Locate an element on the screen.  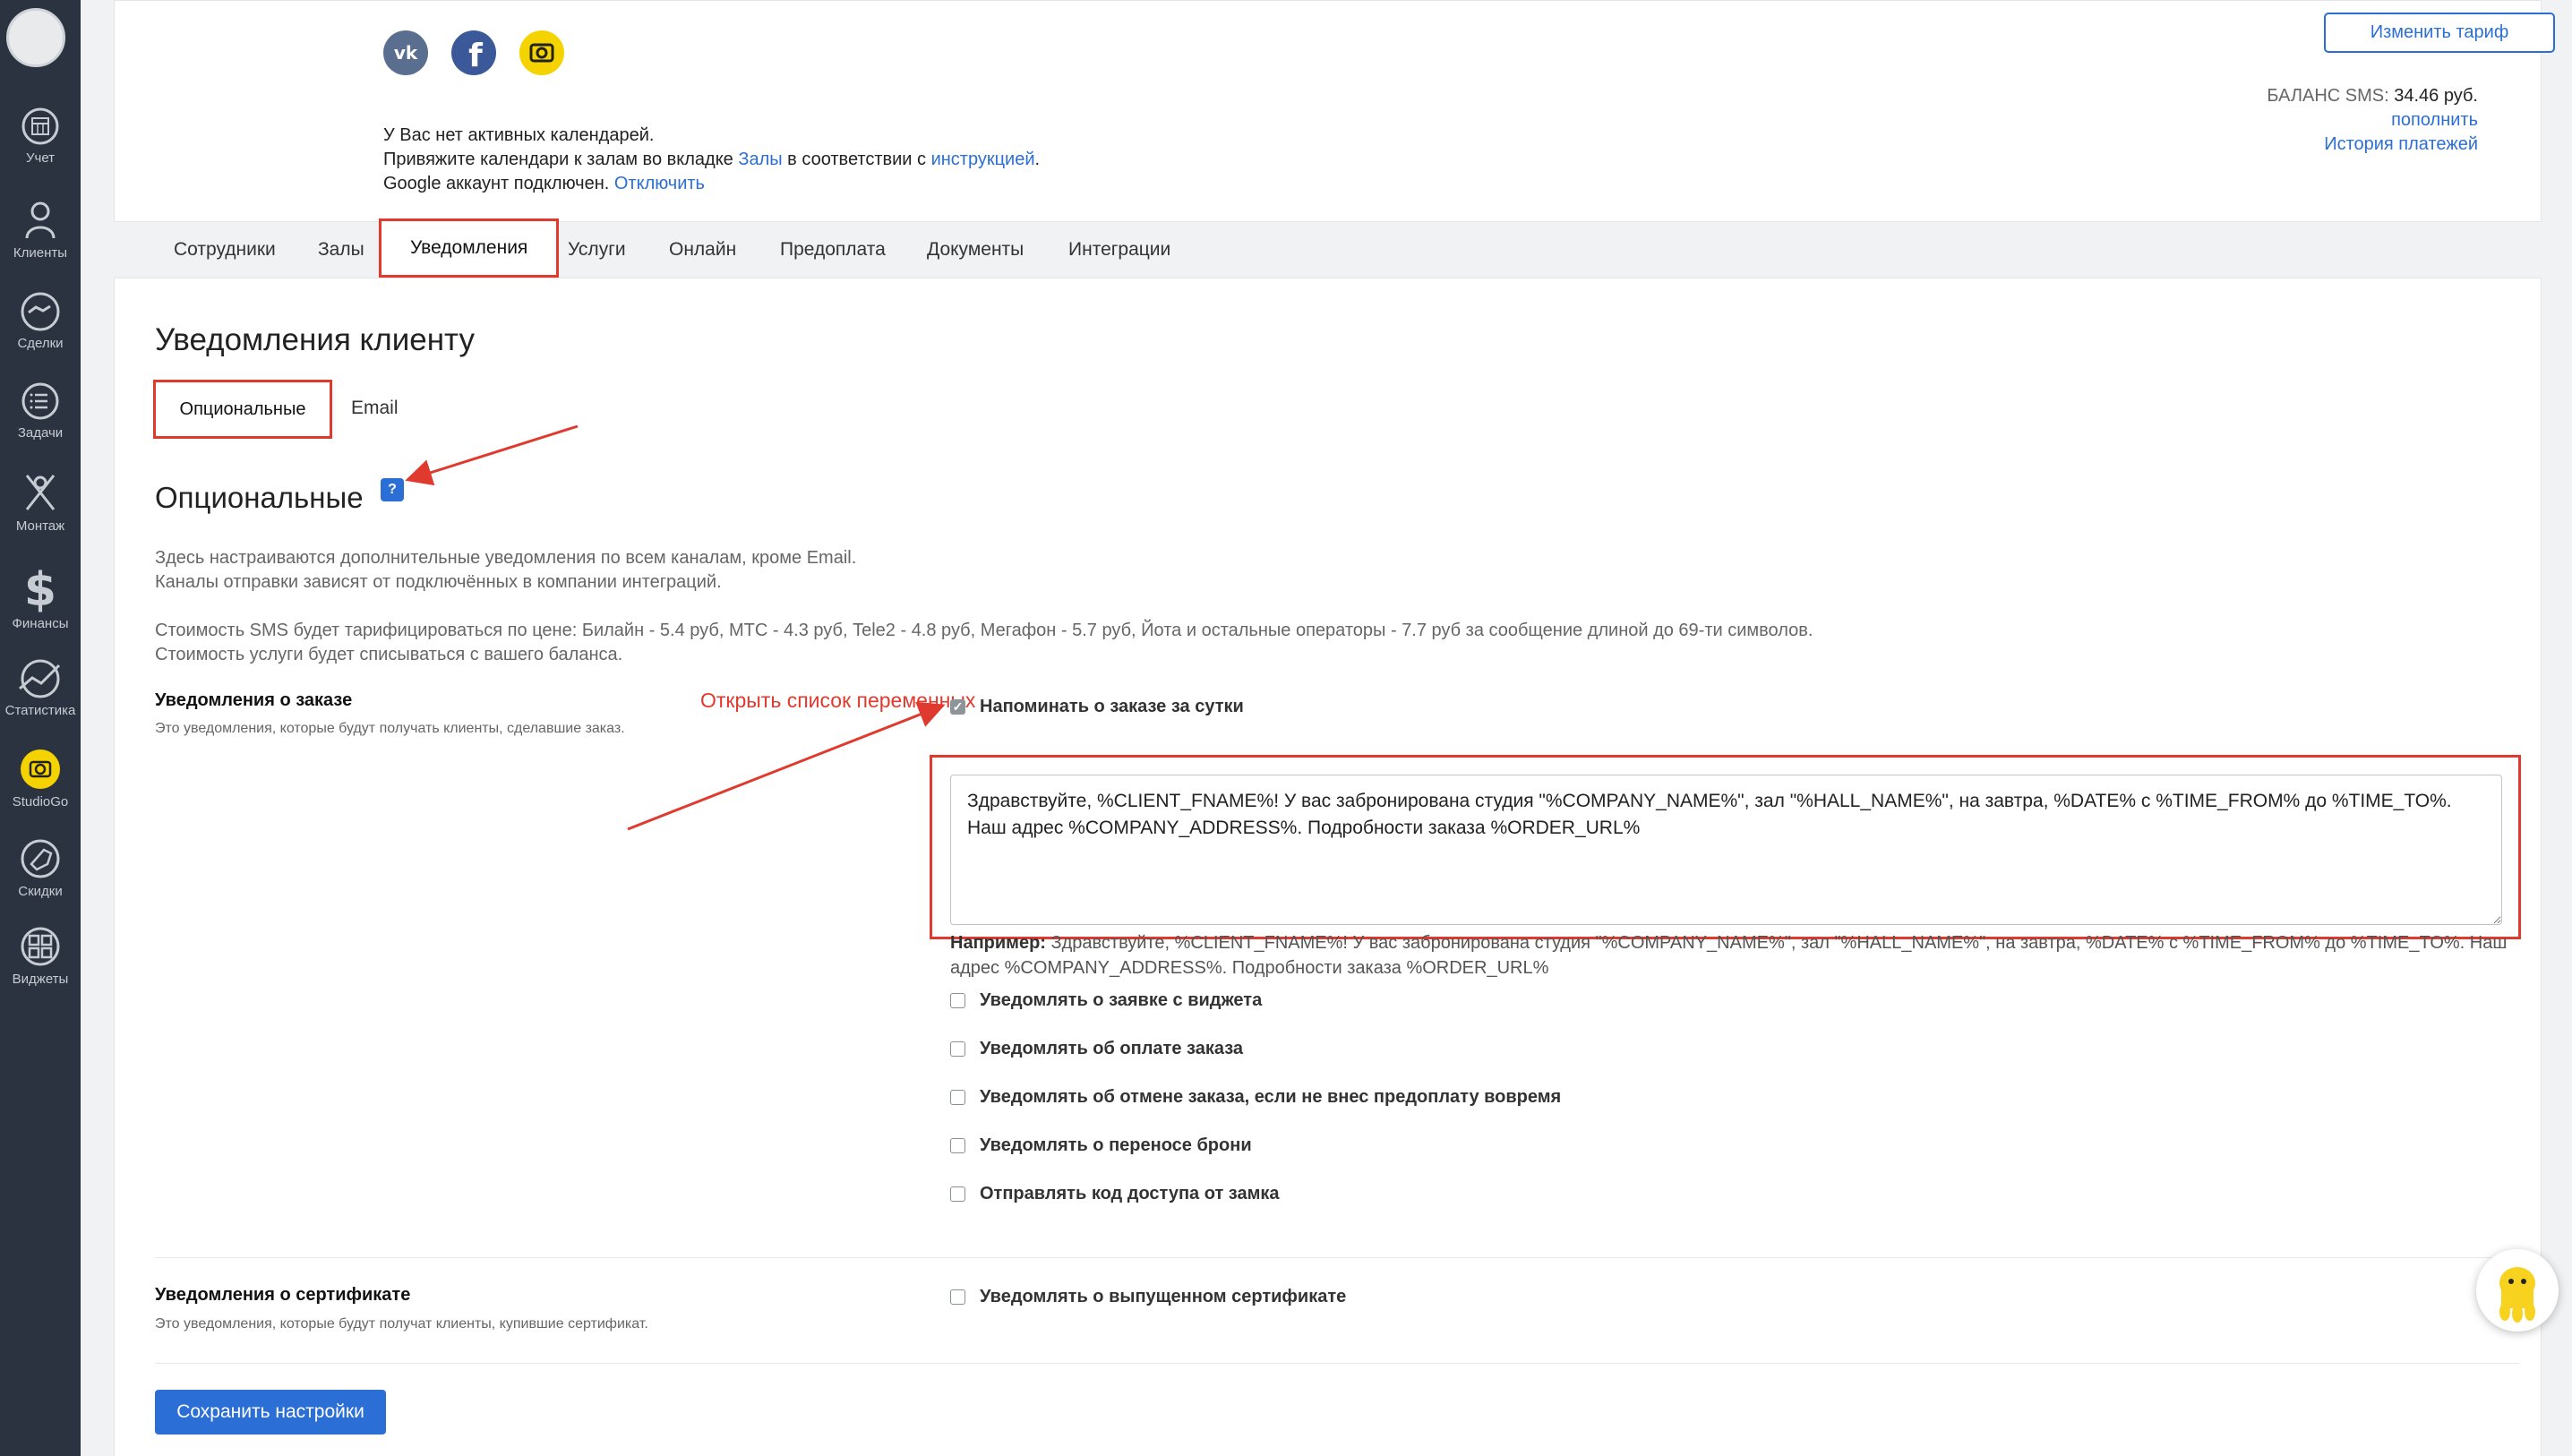
balance-label: БАЛАНС SMS: is located at coordinates (2331, 96).